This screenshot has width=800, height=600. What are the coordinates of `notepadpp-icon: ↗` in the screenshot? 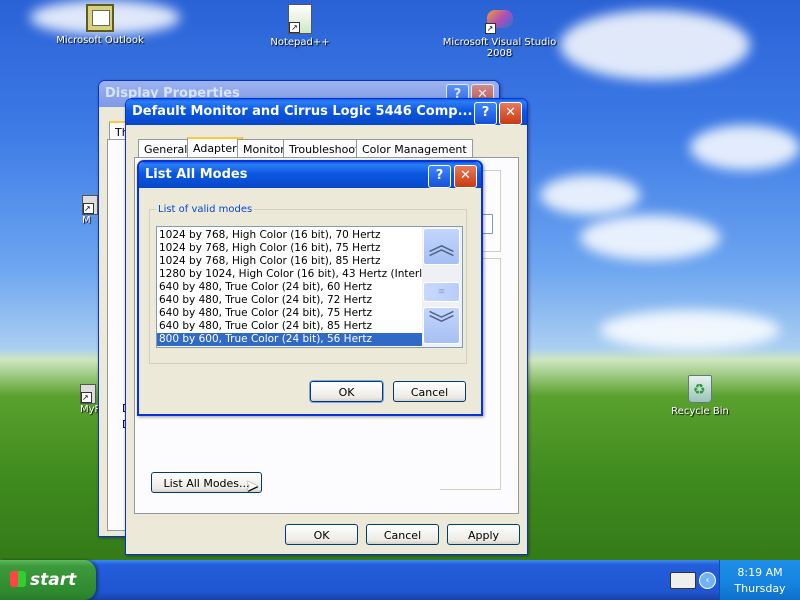 It's located at (300, 19).